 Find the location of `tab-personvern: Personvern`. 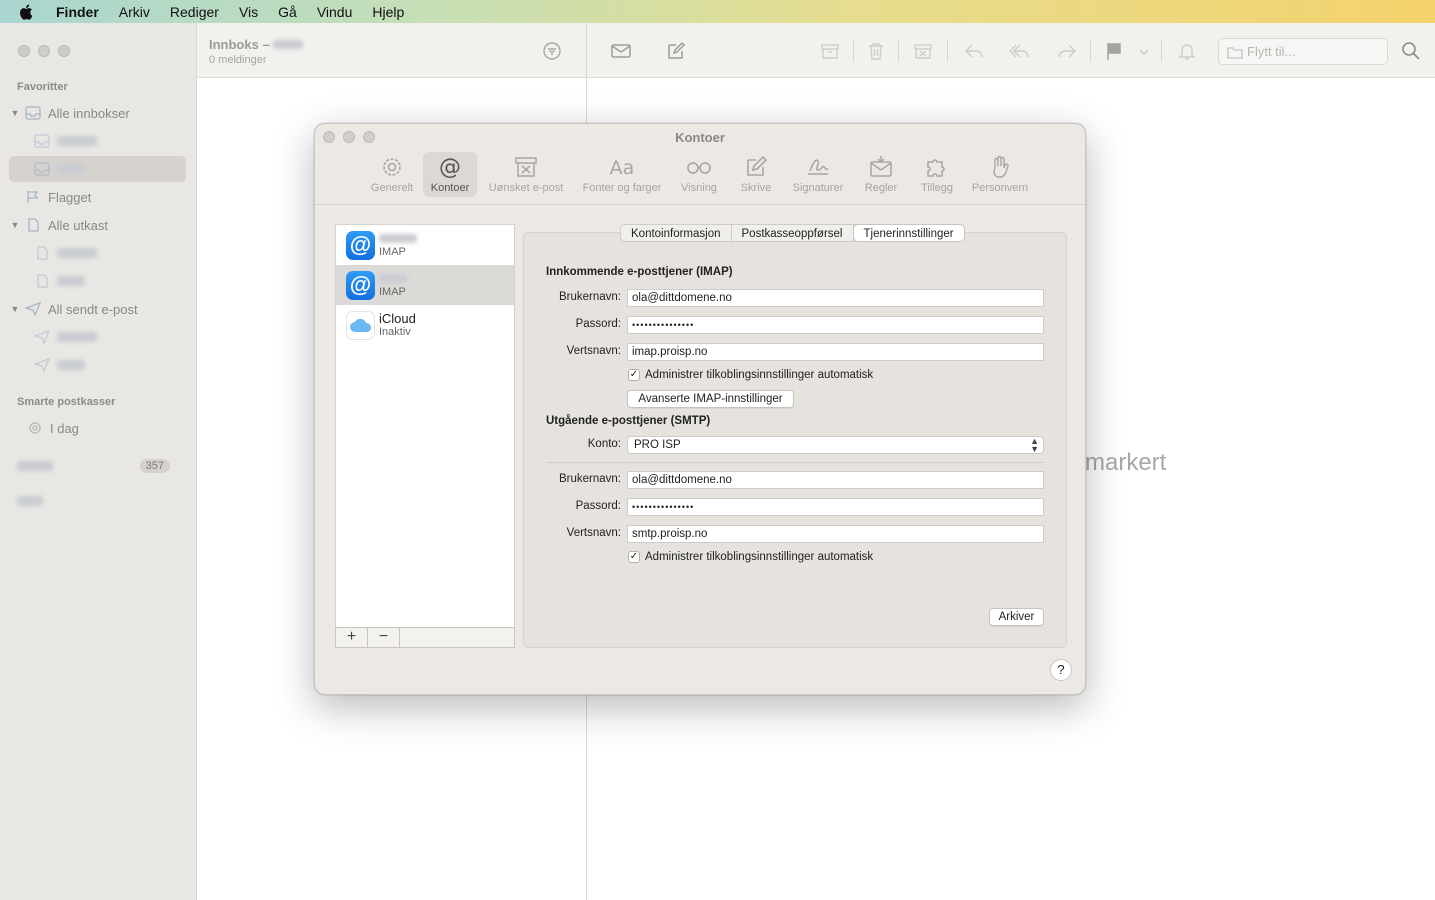

tab-personvern: Personvern is located at coordinates (1000, 174).